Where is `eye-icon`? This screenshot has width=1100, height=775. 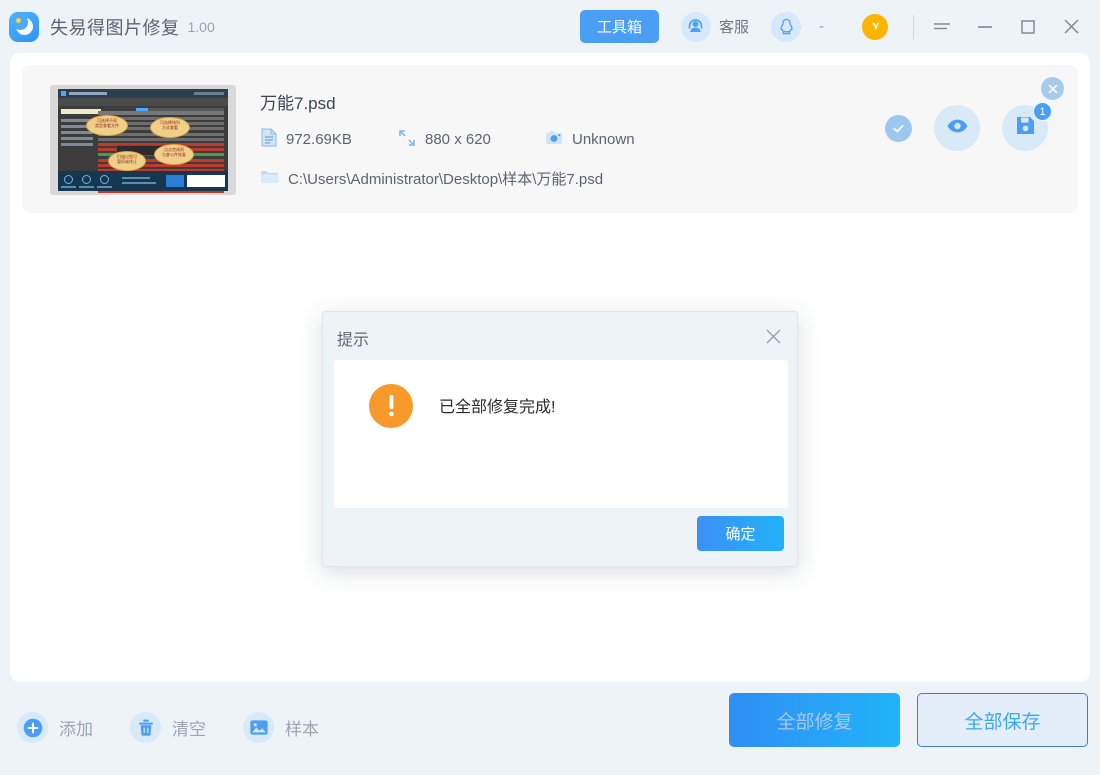 eye-icon is located at coordinates (957, 128).